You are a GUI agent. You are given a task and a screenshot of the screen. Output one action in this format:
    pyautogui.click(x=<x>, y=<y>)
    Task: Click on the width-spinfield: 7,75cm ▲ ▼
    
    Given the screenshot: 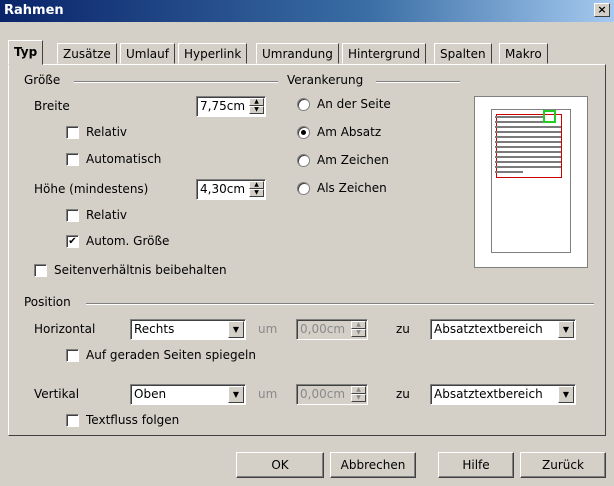 What is the action you would take?
    pyautogui.click(x=231, y=106)
    